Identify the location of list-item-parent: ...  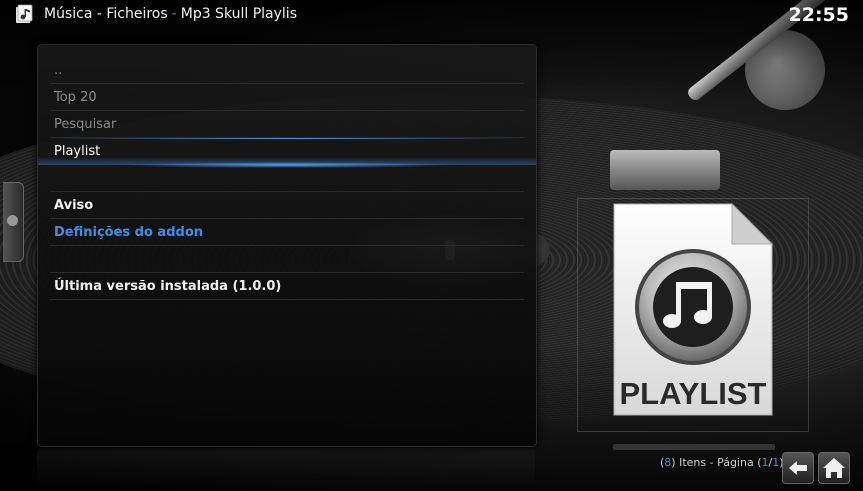
(287, 70).